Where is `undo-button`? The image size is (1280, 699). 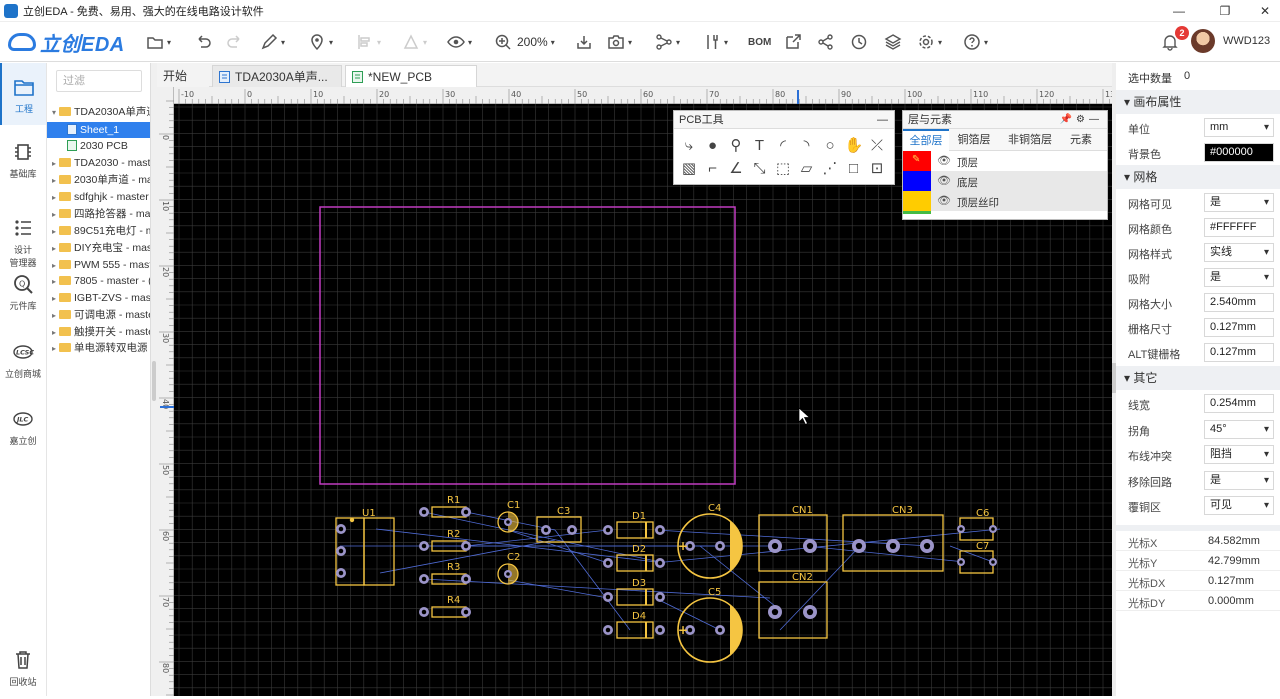 undo-button is located at coordinates (203, 42).